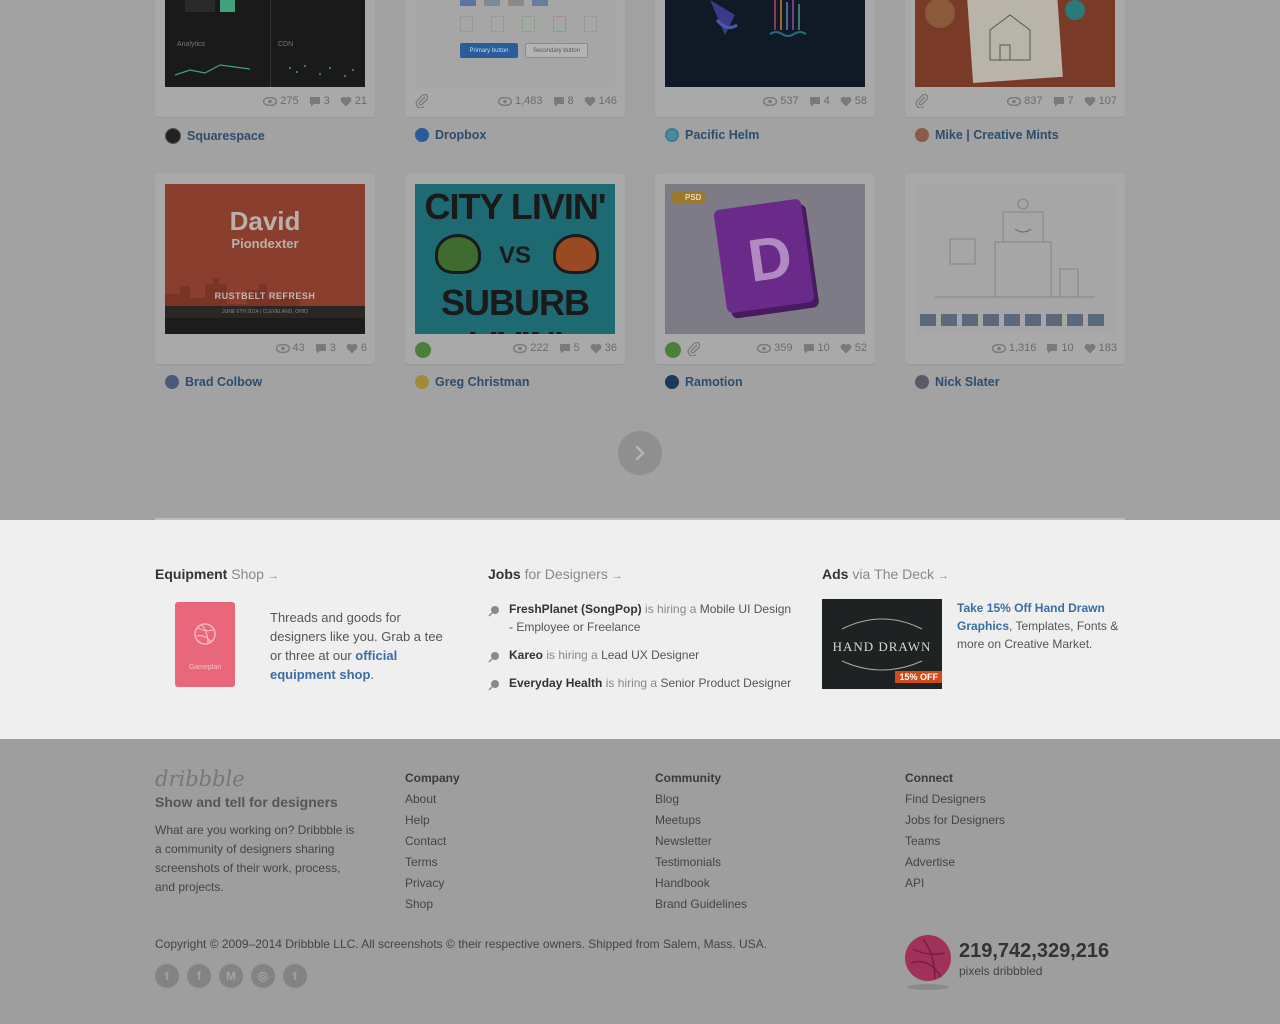  I want to click on medium-icon: M, so click(231, 976).